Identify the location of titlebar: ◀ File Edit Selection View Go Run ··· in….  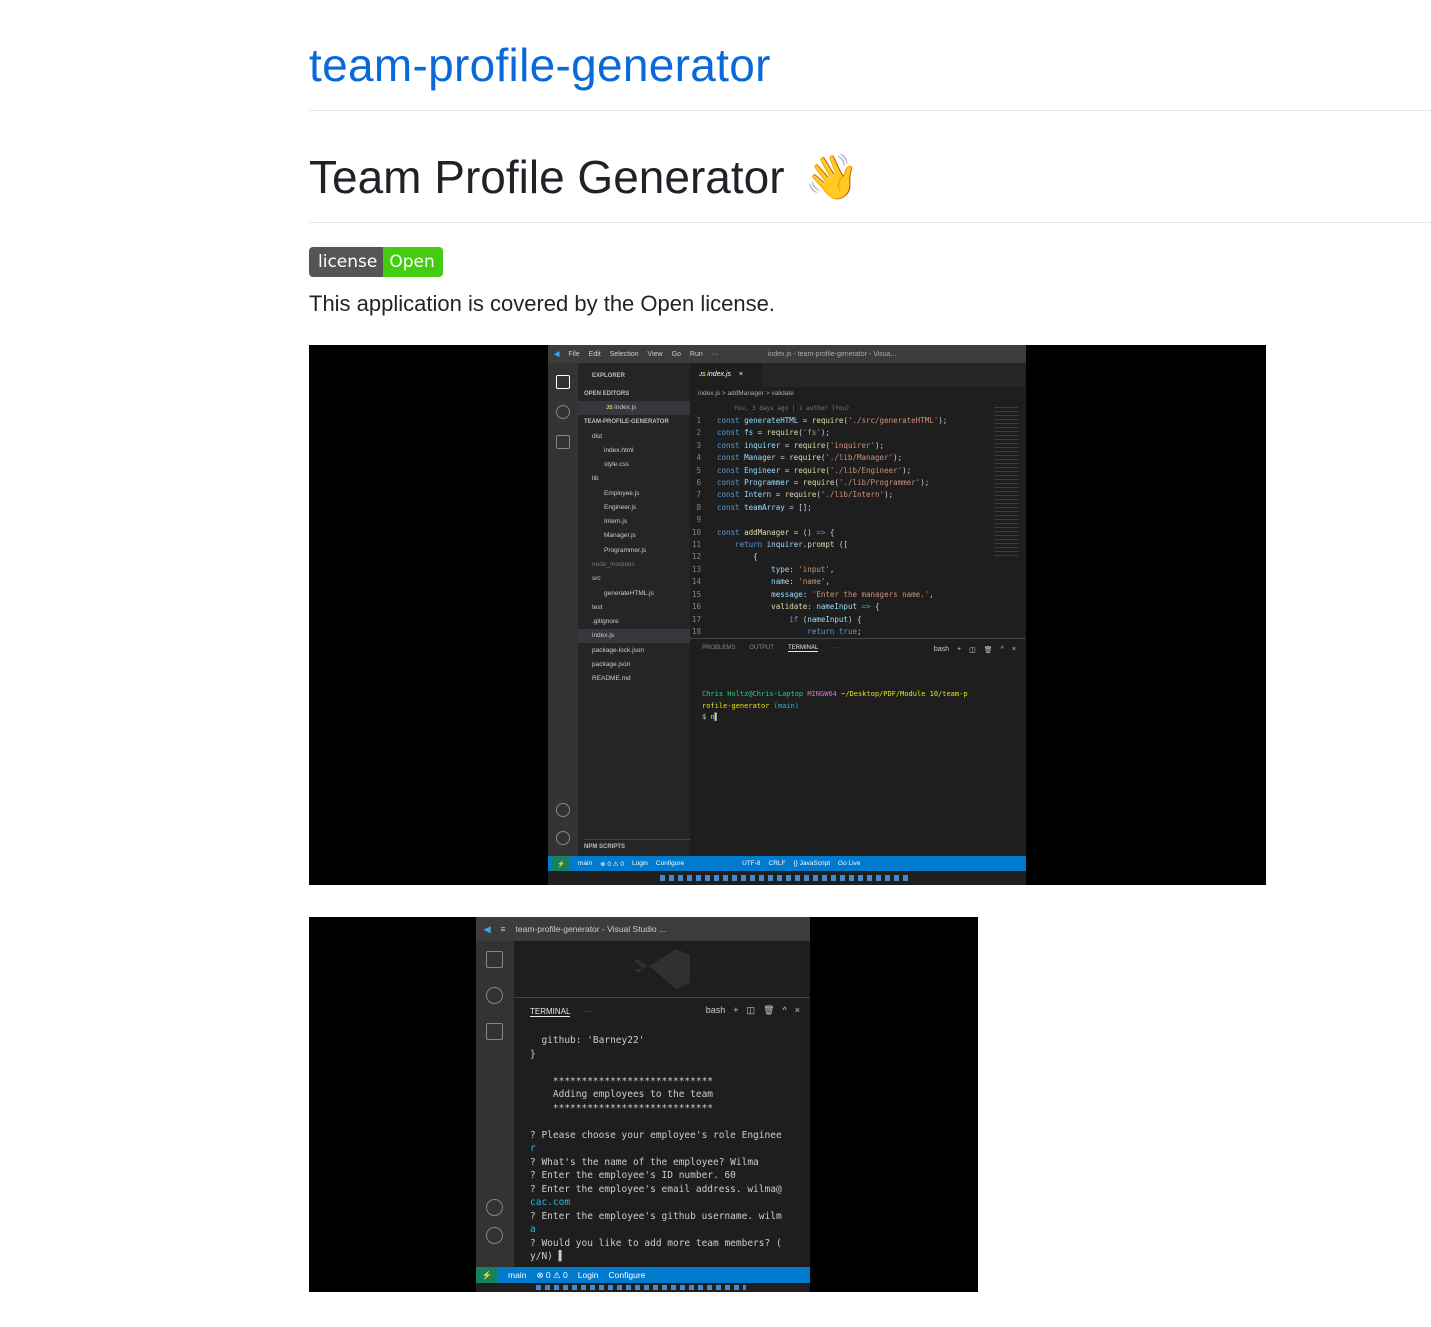
(787, 354).